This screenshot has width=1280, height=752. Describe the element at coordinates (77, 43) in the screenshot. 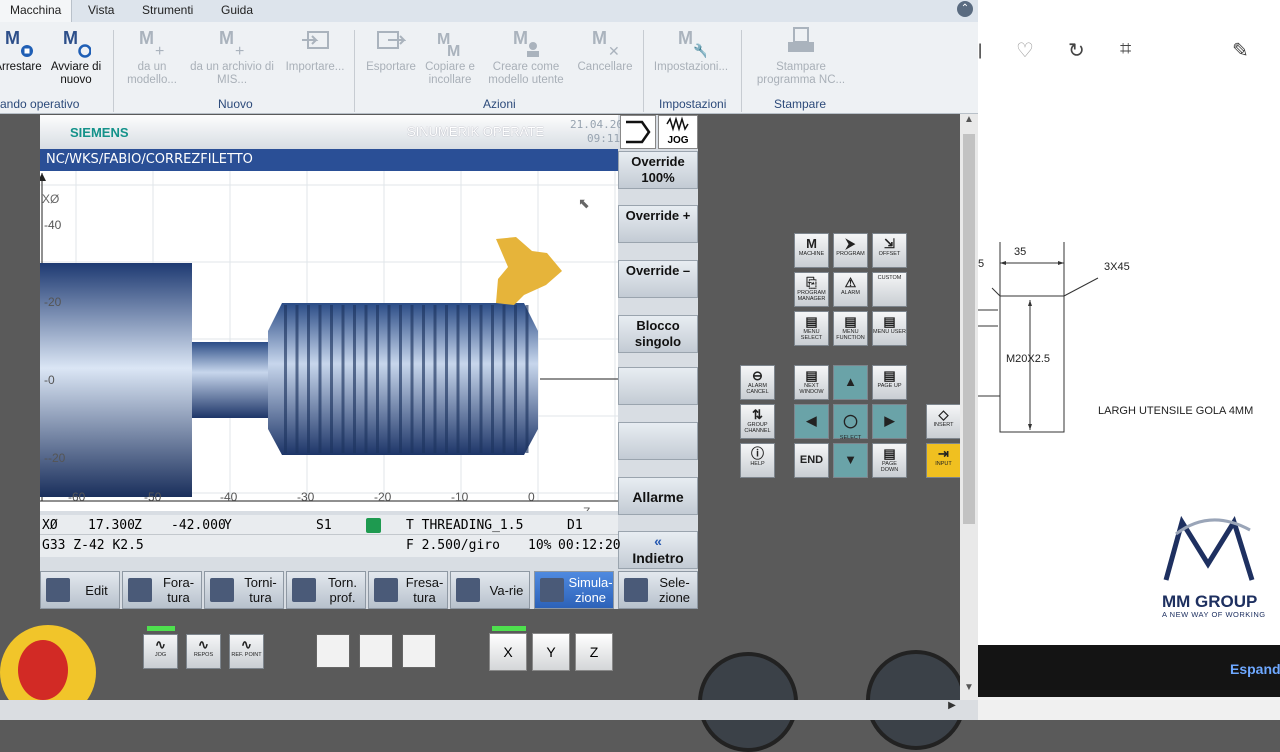

I see `machine-restart-icon: M` at that location.